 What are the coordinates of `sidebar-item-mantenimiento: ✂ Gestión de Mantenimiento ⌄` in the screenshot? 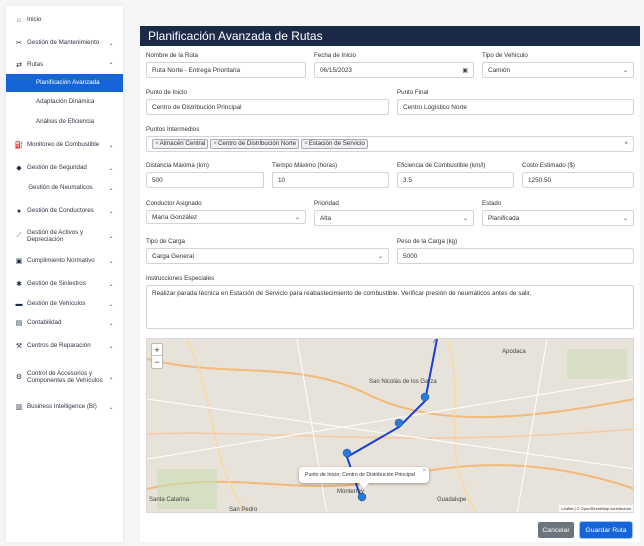 It's located at (64, 43).